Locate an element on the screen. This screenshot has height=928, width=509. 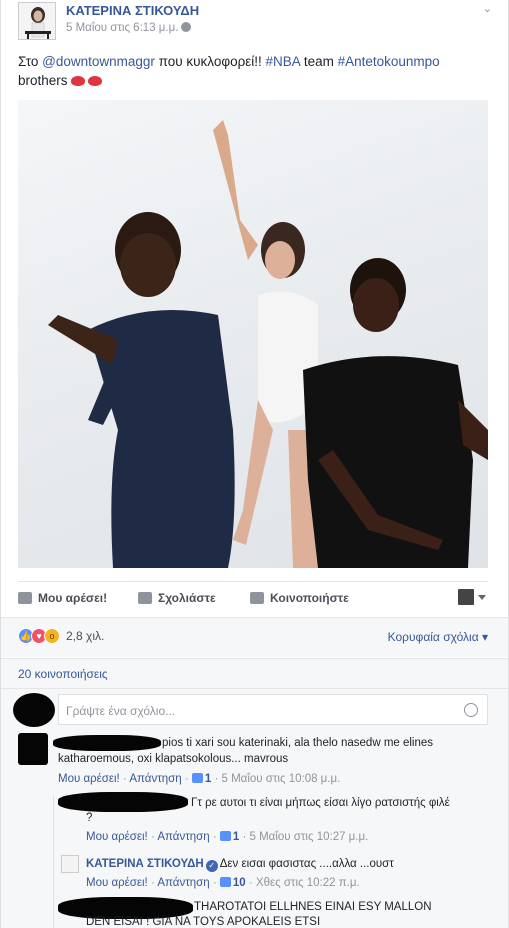
shares-count-link: 20 κοινοποιήσεις is located at coordinates (63, 674).